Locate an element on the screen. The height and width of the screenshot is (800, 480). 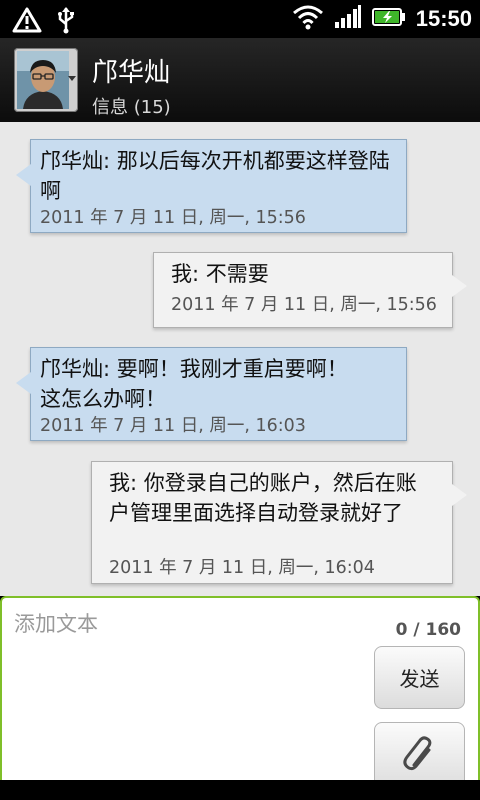
message-text: 邝华灿: 要啊！我刚才重启要啊！这怎么办啊！ is located at coordinates (194, 384).